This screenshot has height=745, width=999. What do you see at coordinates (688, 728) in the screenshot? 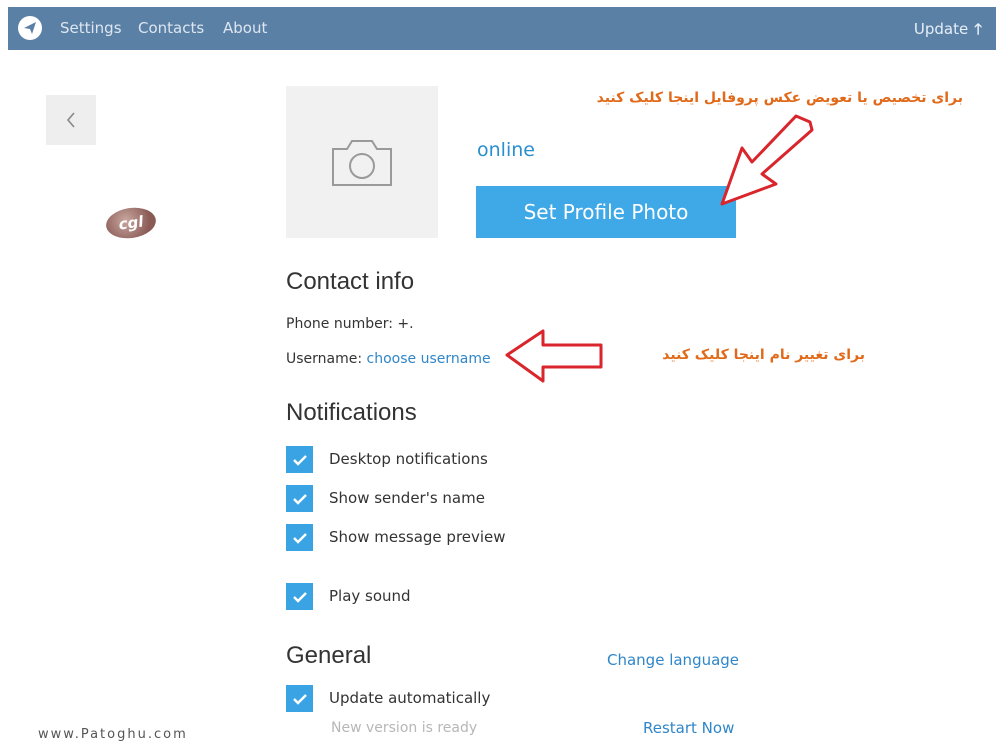
I see `restart-now-link: Restart Now` at bounding box center [688, 728].